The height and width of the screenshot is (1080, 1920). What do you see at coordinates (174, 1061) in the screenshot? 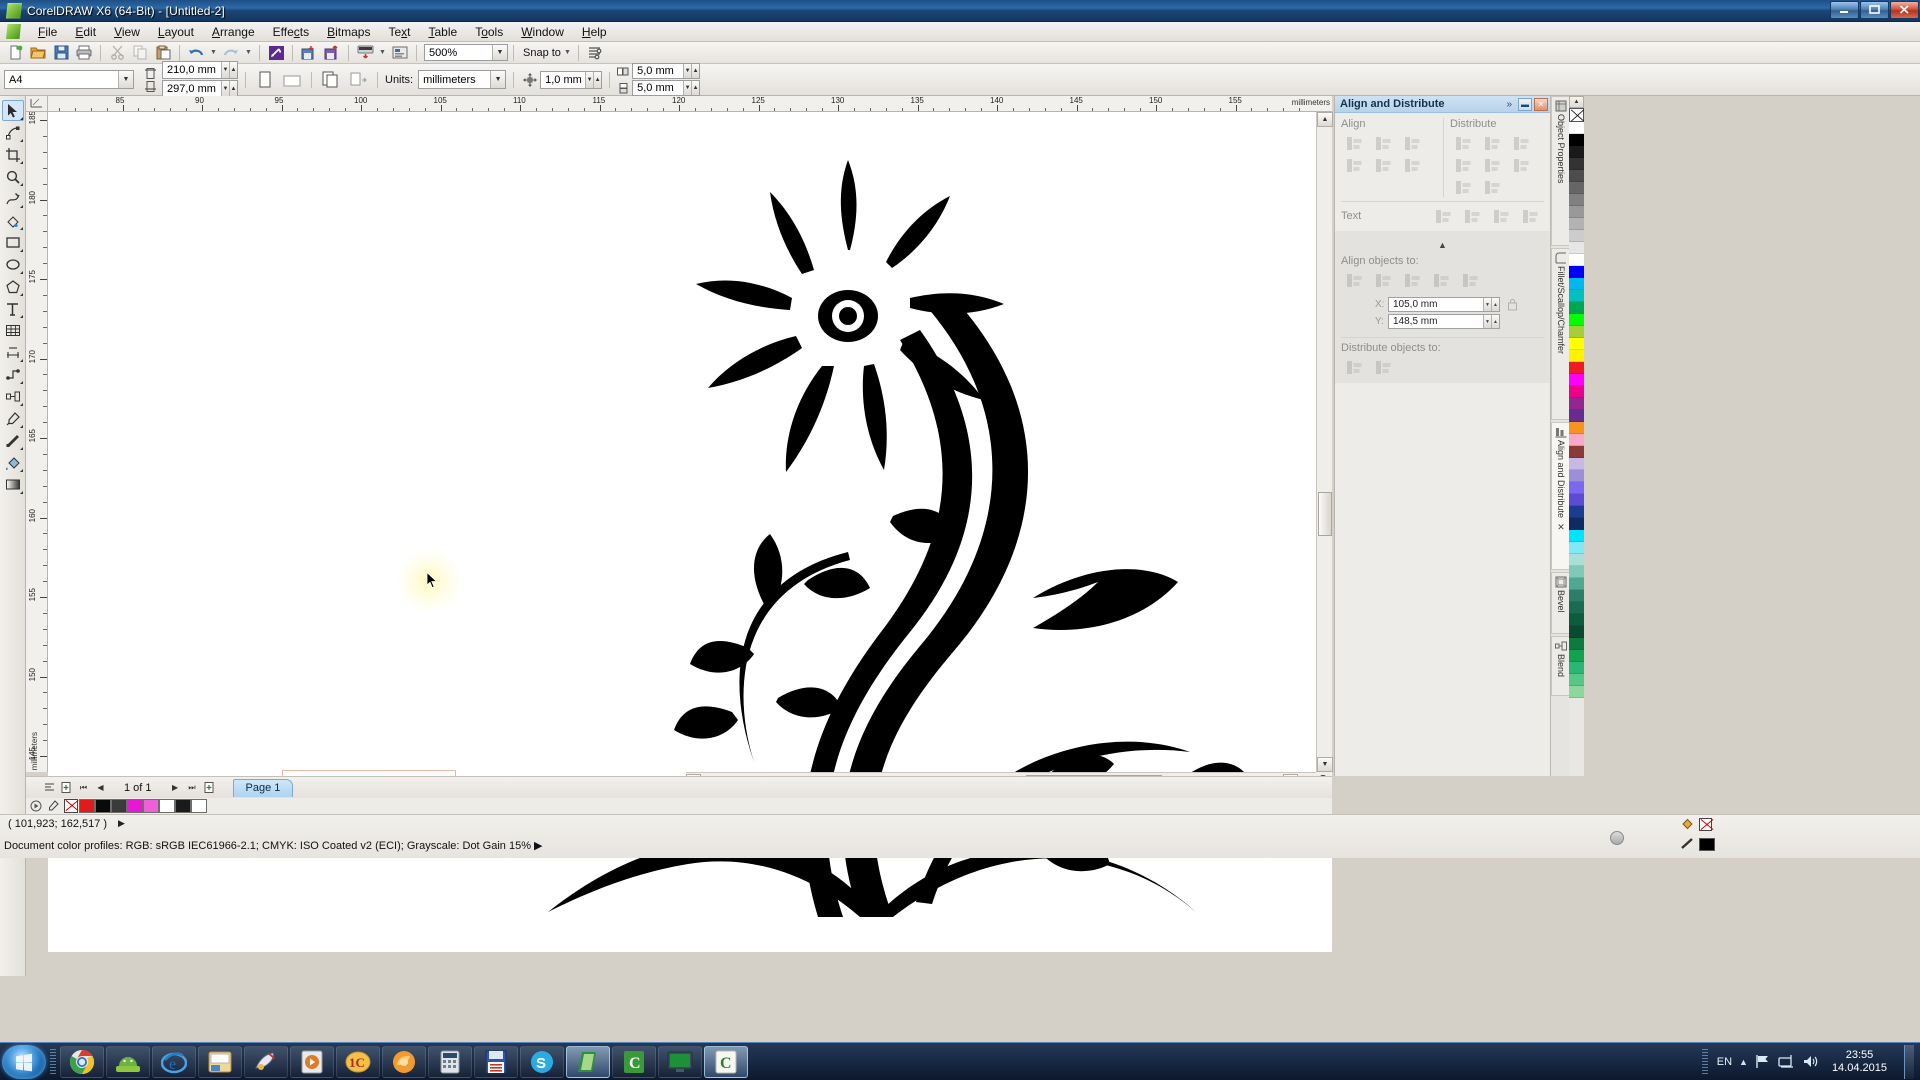
I see `taskbar-item-internet-explorer: e` at bounding box center [174, 1061].